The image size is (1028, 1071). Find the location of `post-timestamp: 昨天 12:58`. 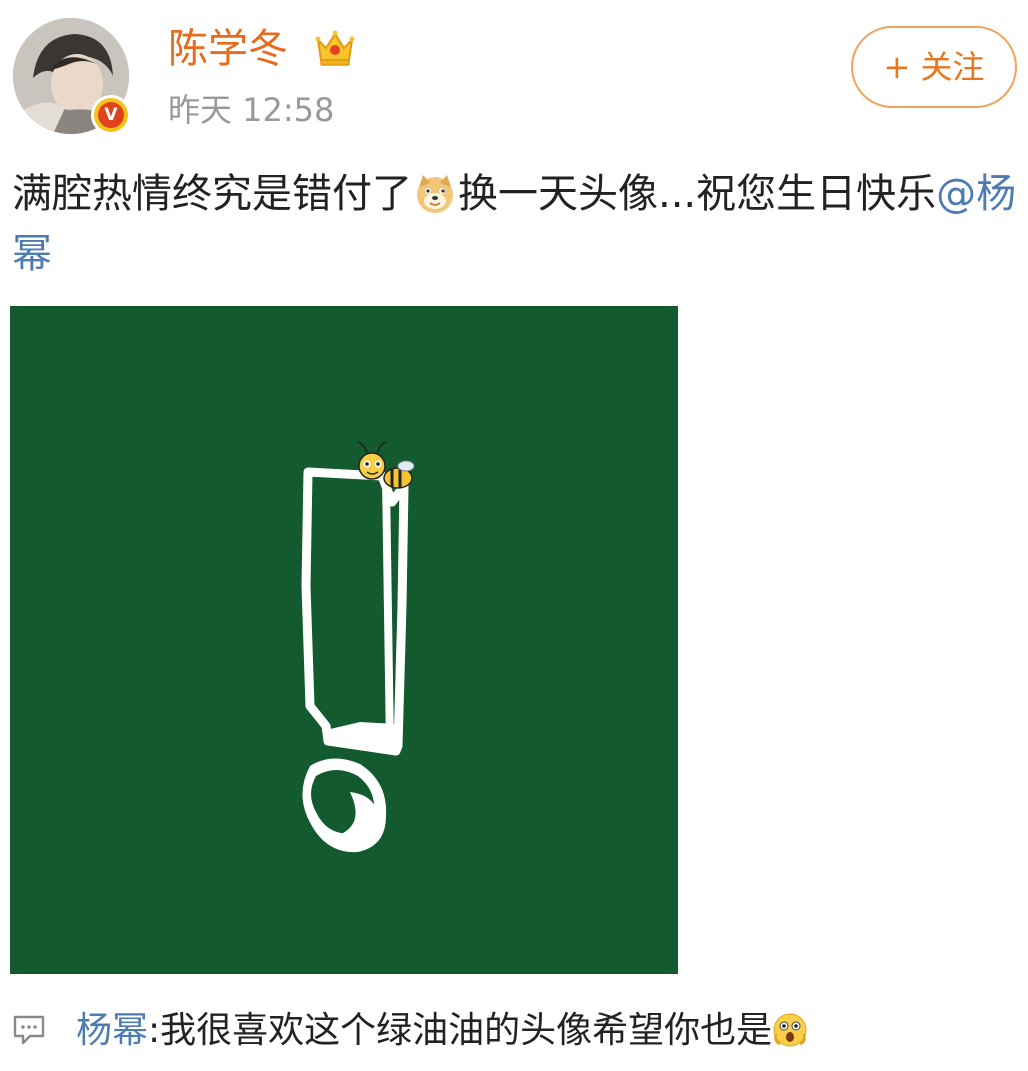

post-timestamp: 昨天 12:58 is located at coordinates (251, 110).